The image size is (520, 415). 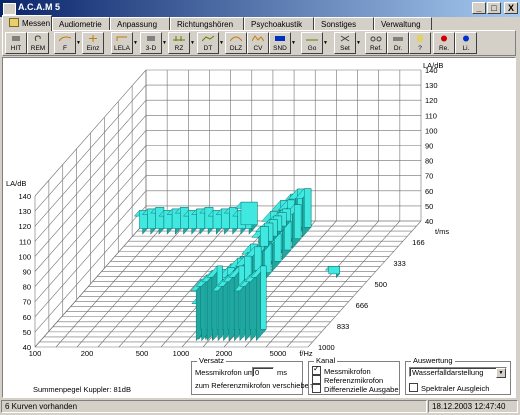 I want to click on sound-icon, so click(x=280, y=38).